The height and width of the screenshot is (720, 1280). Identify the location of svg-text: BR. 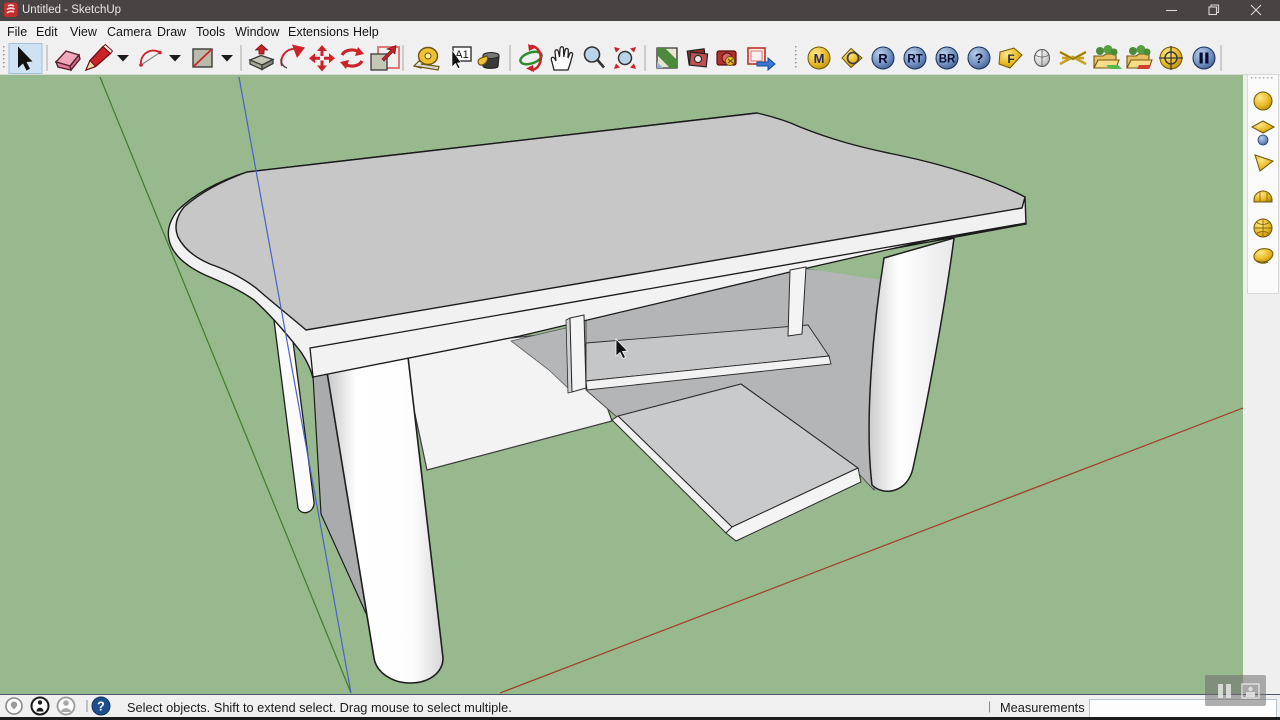
(947, 60).